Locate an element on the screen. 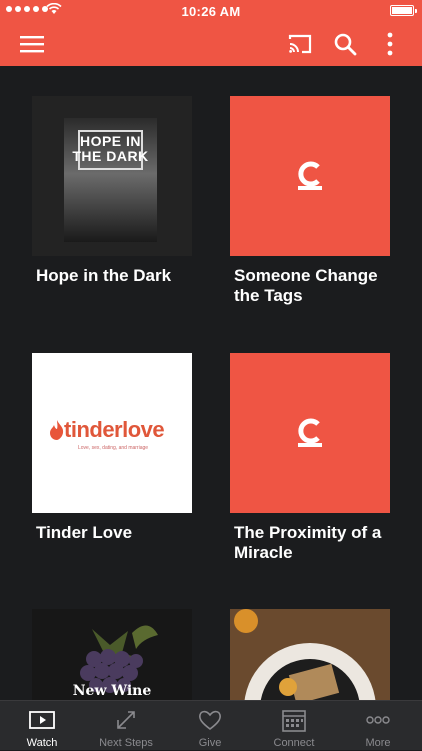 This screenshot has width=422, height=751. status-time: 10:26 AM is located at coordinates (211, 11).